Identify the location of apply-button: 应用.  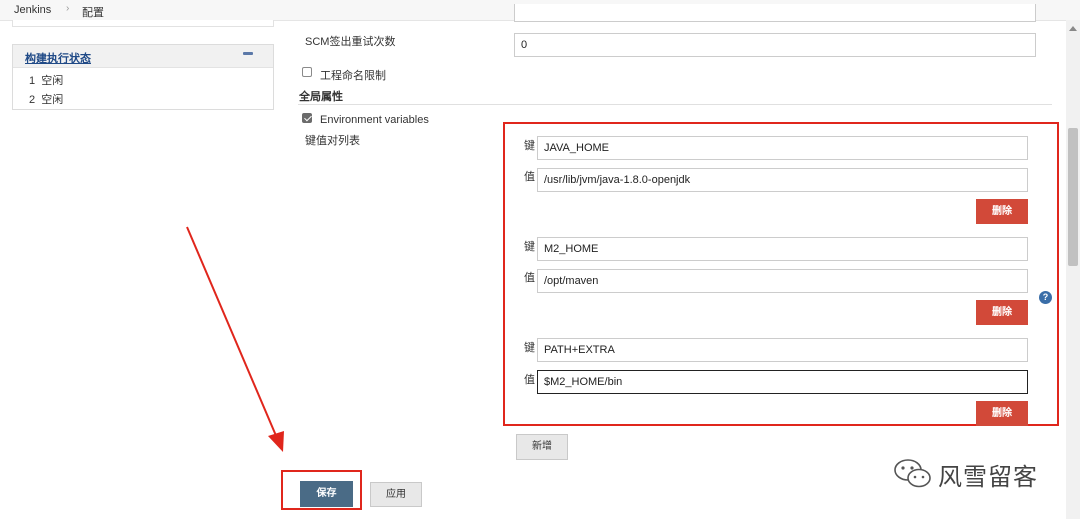
(396, 494).